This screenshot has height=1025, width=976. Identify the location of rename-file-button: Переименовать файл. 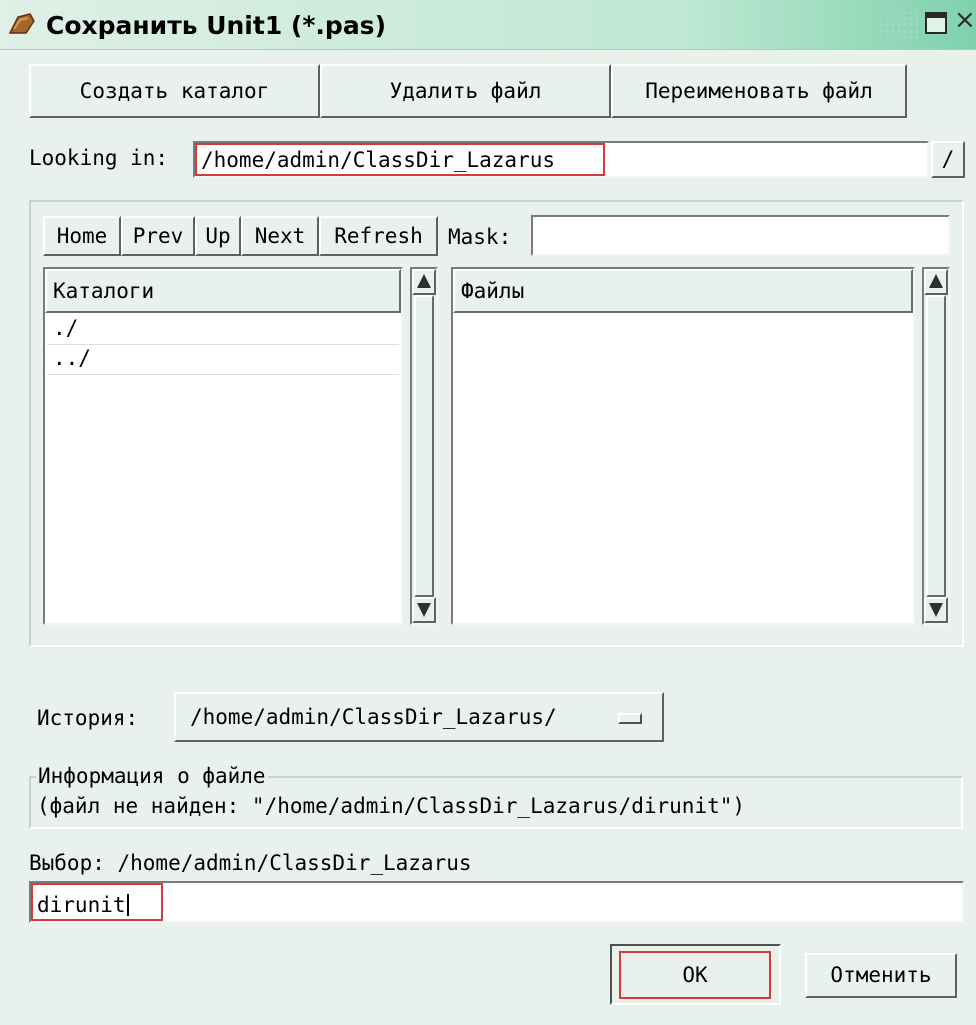
(759, 91).